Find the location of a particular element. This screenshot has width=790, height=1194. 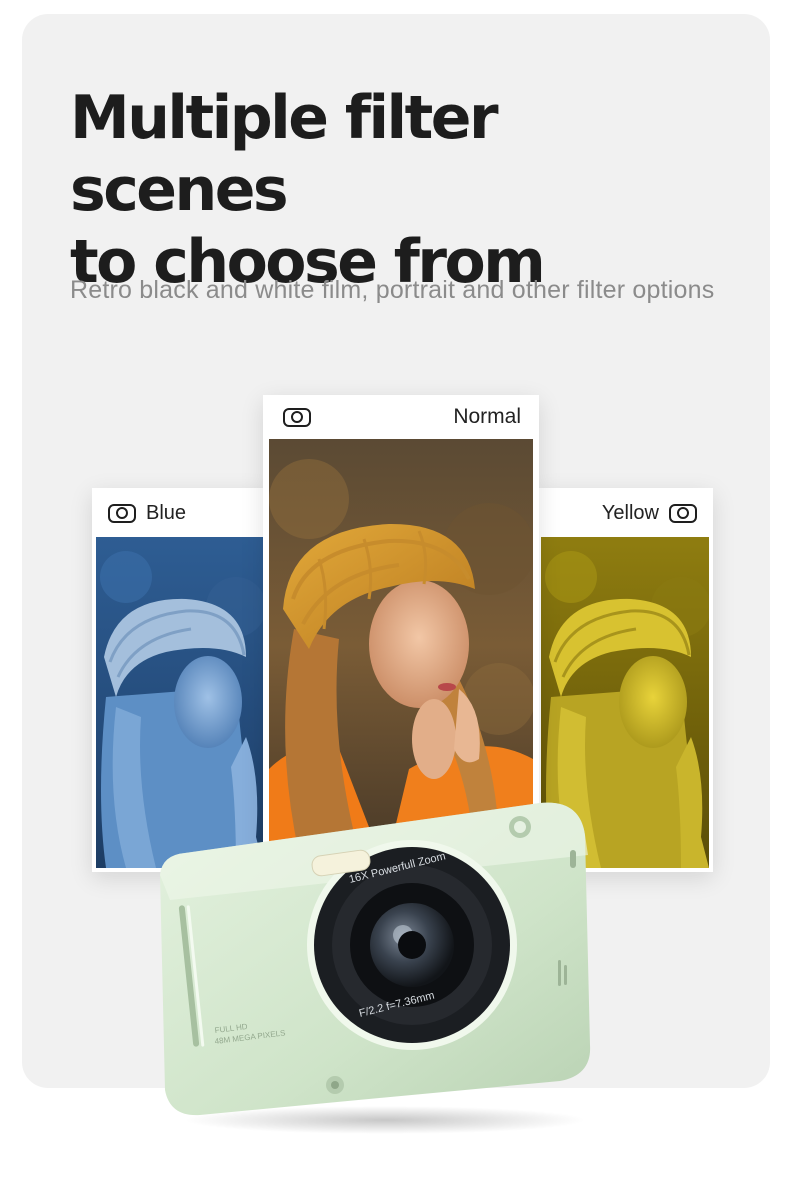

filter-label-normal: Normal is located at coordinates (487, 416).